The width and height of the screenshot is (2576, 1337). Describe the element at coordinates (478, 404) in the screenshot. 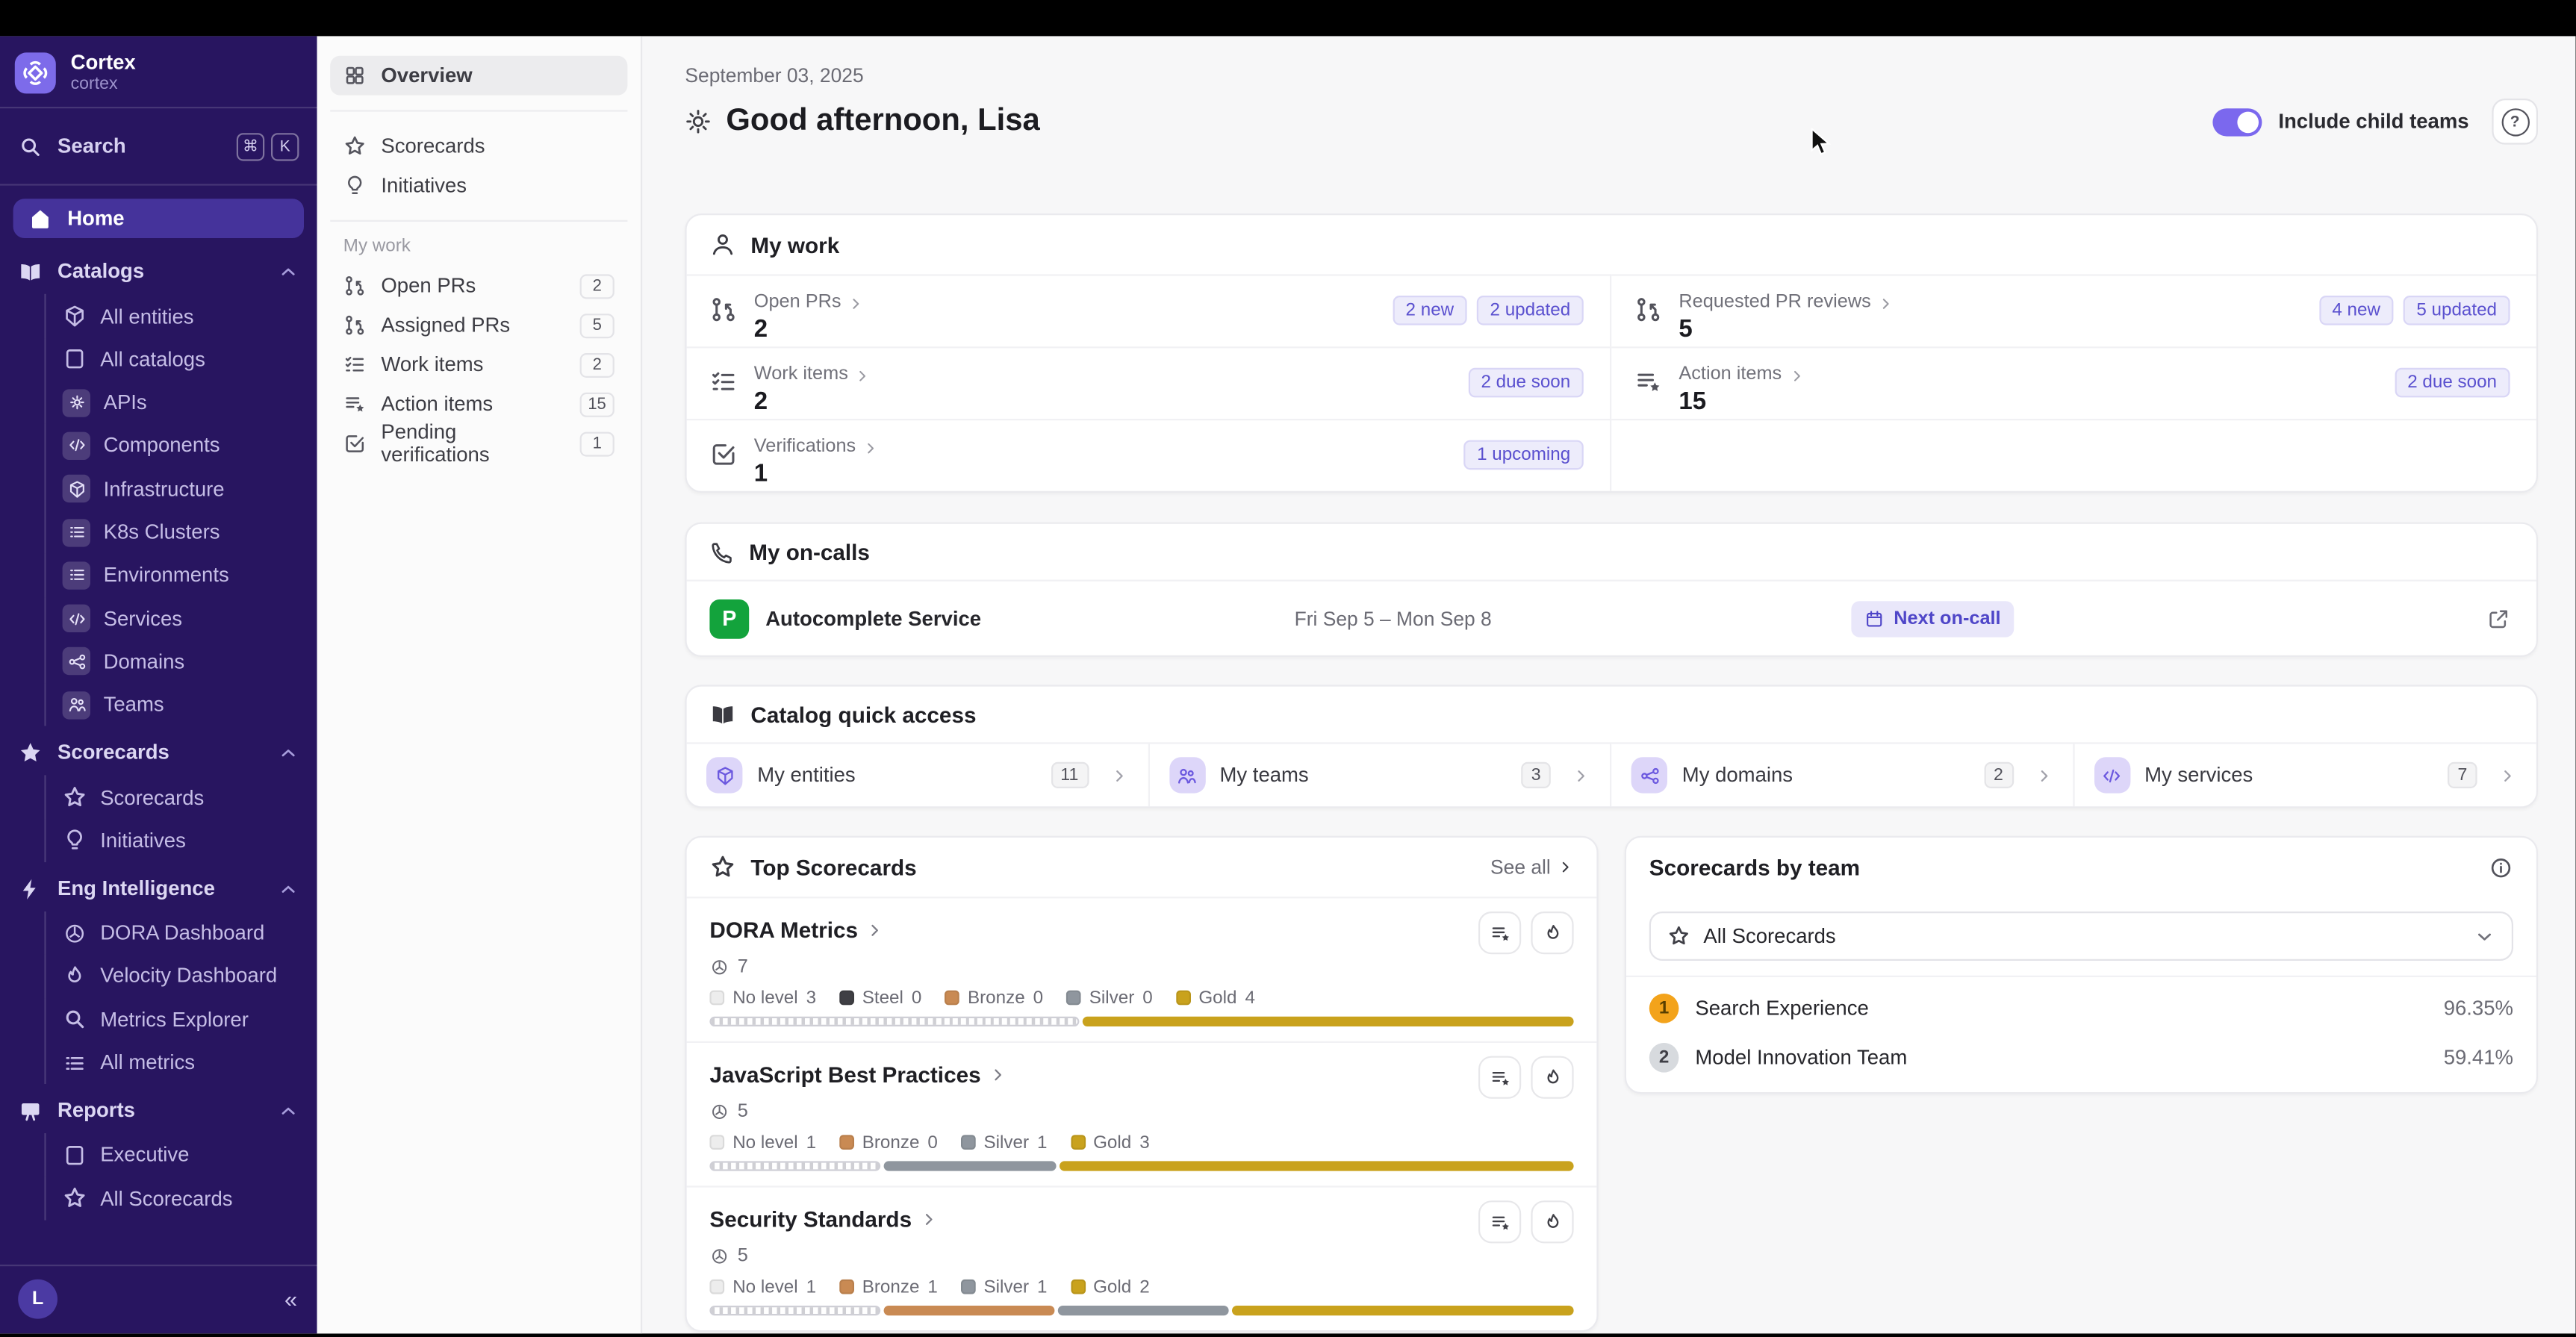

I see `tab-action-items: Action items 15` at that location.